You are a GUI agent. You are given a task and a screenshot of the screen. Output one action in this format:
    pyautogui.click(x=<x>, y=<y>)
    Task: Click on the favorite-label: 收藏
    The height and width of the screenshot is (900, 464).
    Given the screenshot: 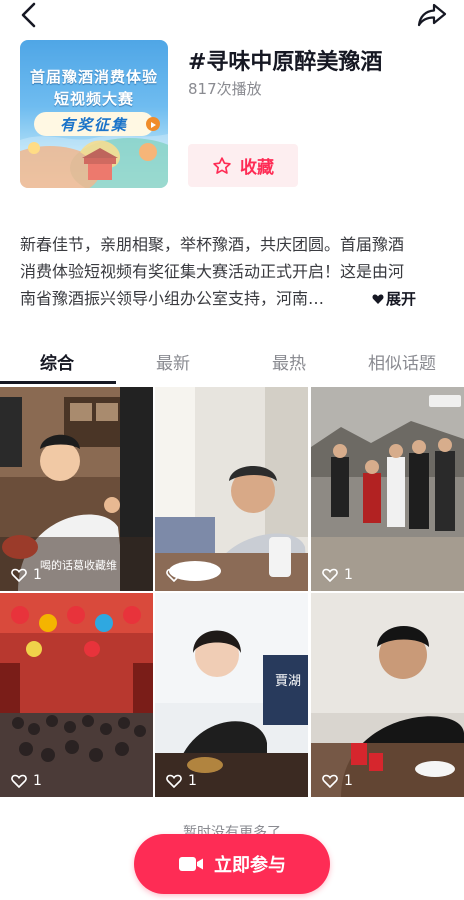 What is the action you would take?
    pyautogui.click(x=257, y=168)
    